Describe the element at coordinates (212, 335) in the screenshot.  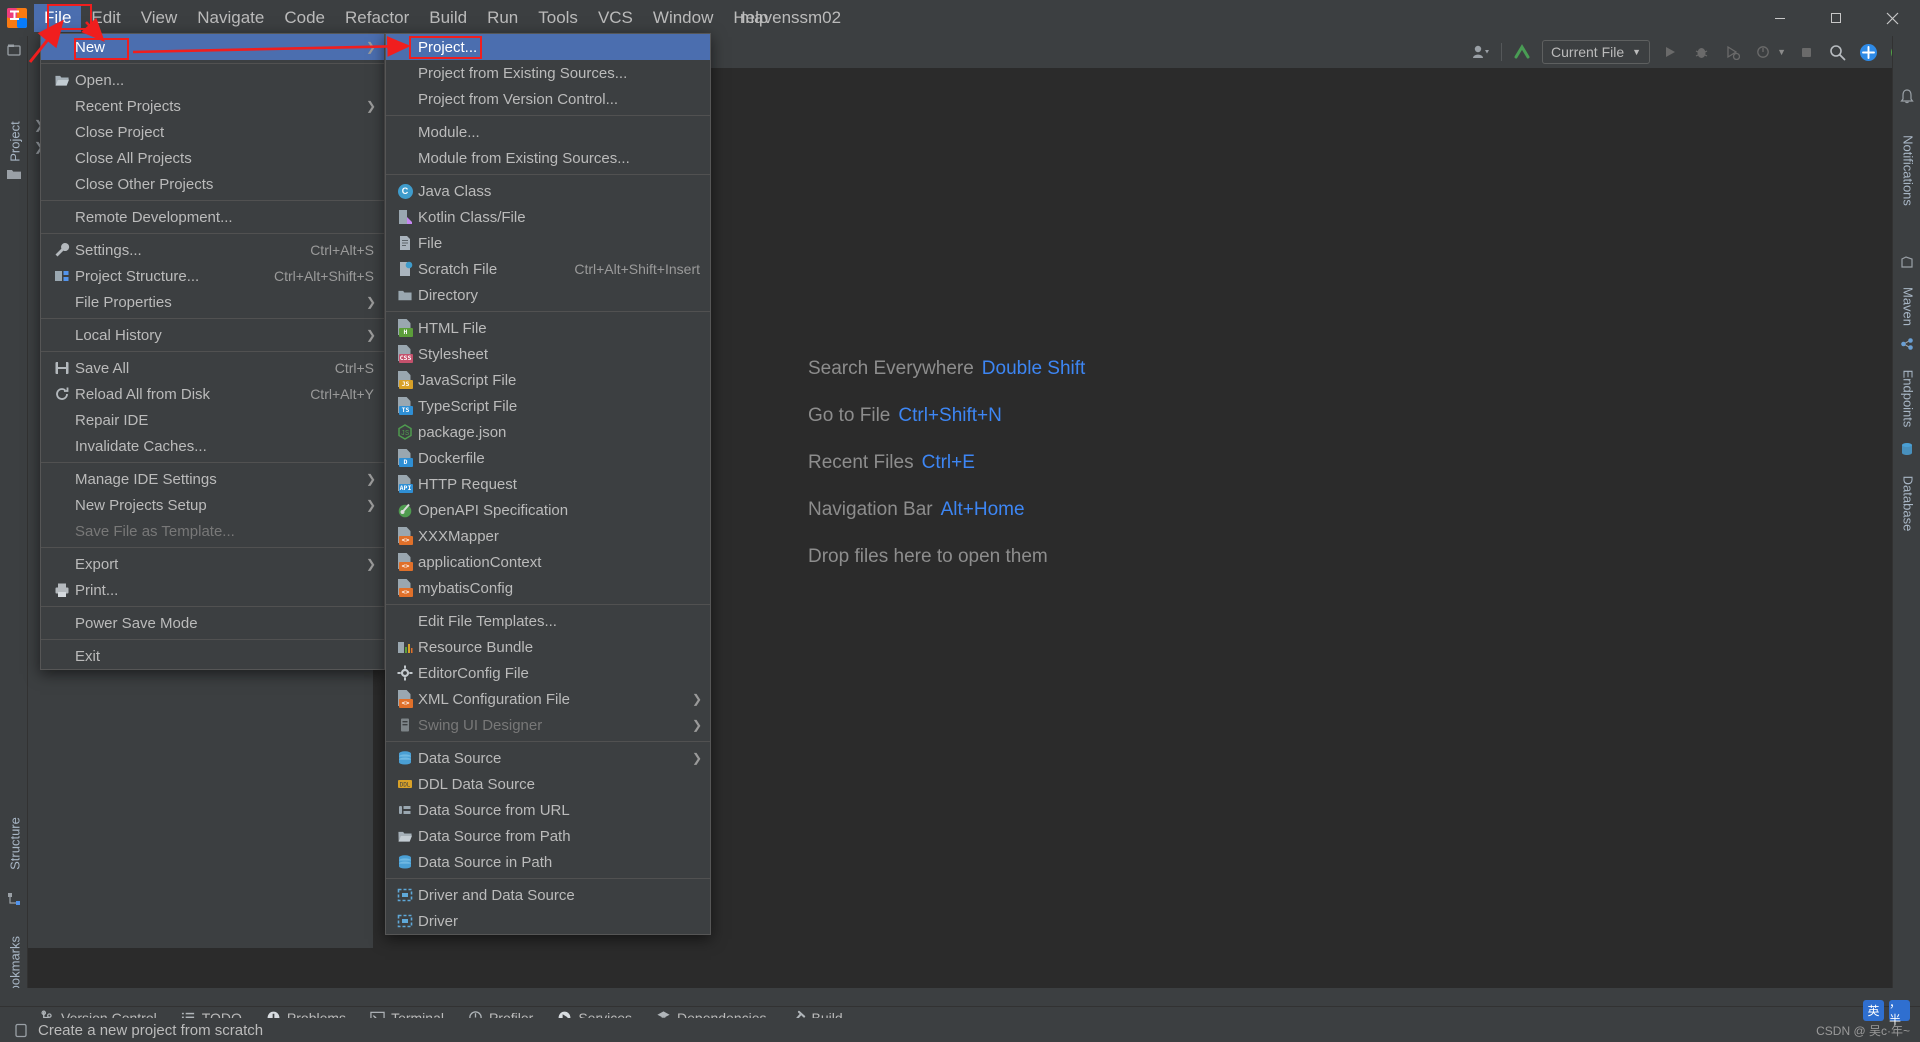
I see `file-menu-item-local-history: Local History ❯` at that location.